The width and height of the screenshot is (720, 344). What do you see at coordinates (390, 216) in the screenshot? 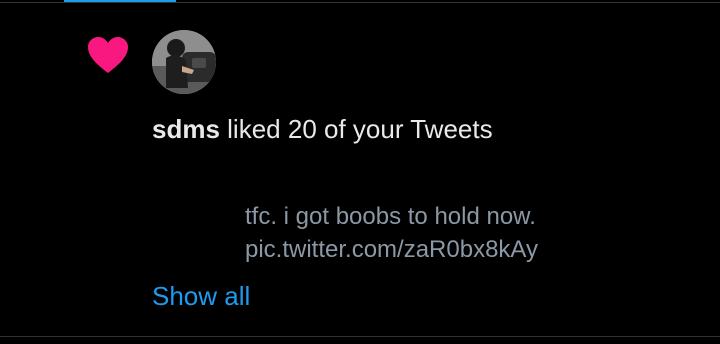
I see `tweet-text-line1: tfc. i got boobs to hold now.` at bounding box center [390, 216].